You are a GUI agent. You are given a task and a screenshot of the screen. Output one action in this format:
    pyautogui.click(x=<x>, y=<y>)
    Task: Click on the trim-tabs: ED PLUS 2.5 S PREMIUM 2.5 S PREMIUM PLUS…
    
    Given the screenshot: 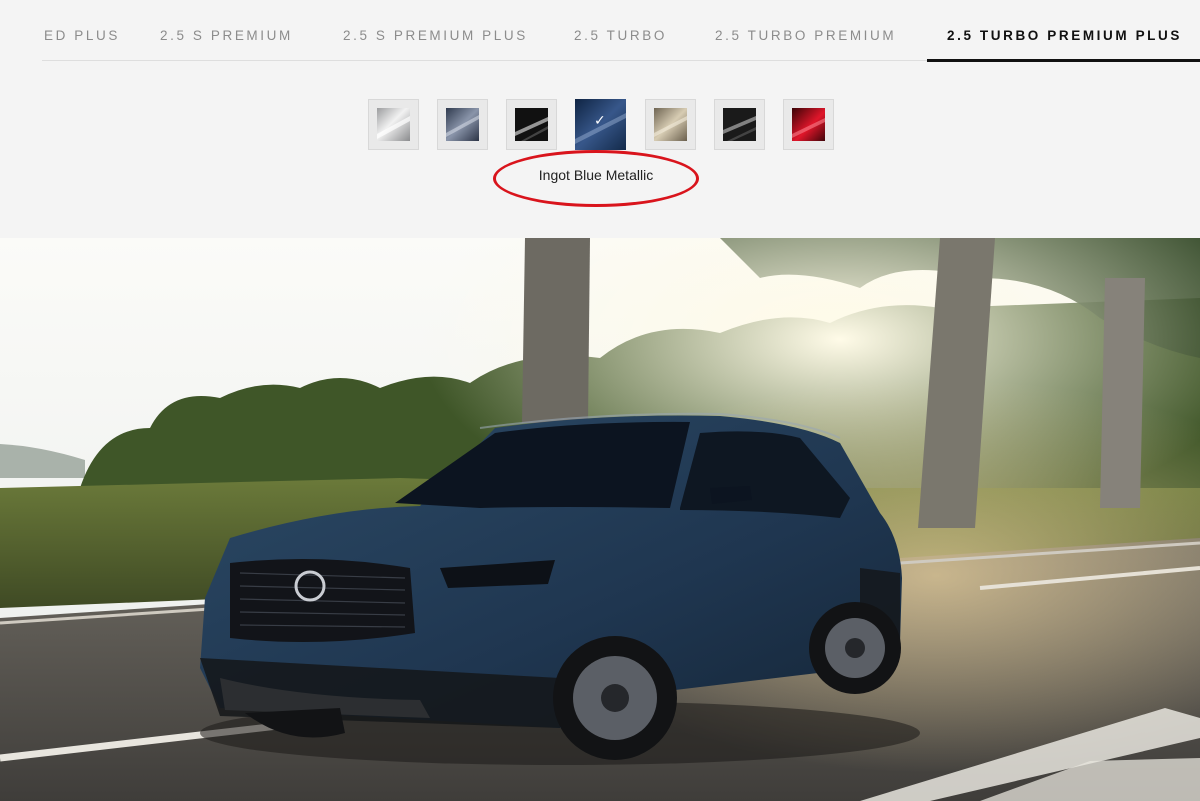 What is the action you would take?
    pyautogui.click(x=600, y=31)
    